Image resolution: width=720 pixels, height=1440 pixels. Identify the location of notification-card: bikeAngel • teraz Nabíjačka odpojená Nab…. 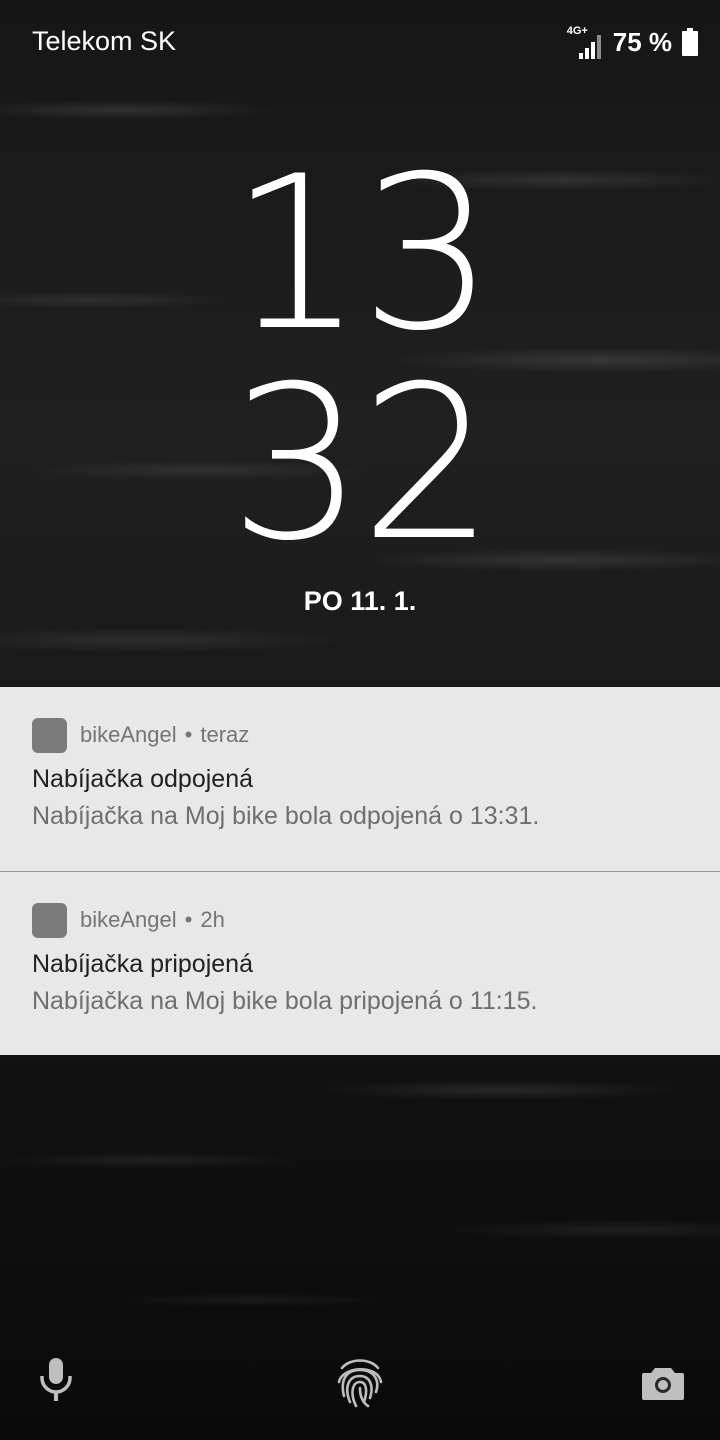
(360, 779).